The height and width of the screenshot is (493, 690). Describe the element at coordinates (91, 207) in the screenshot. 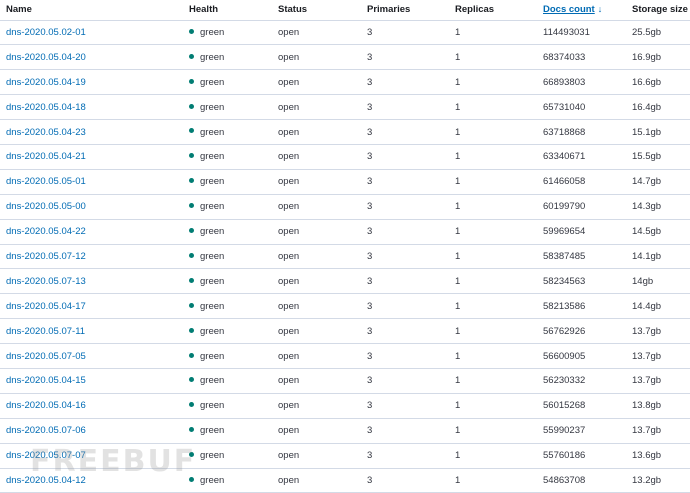

I see `index-name-cell: dns-2020.05.05-00` at that location.